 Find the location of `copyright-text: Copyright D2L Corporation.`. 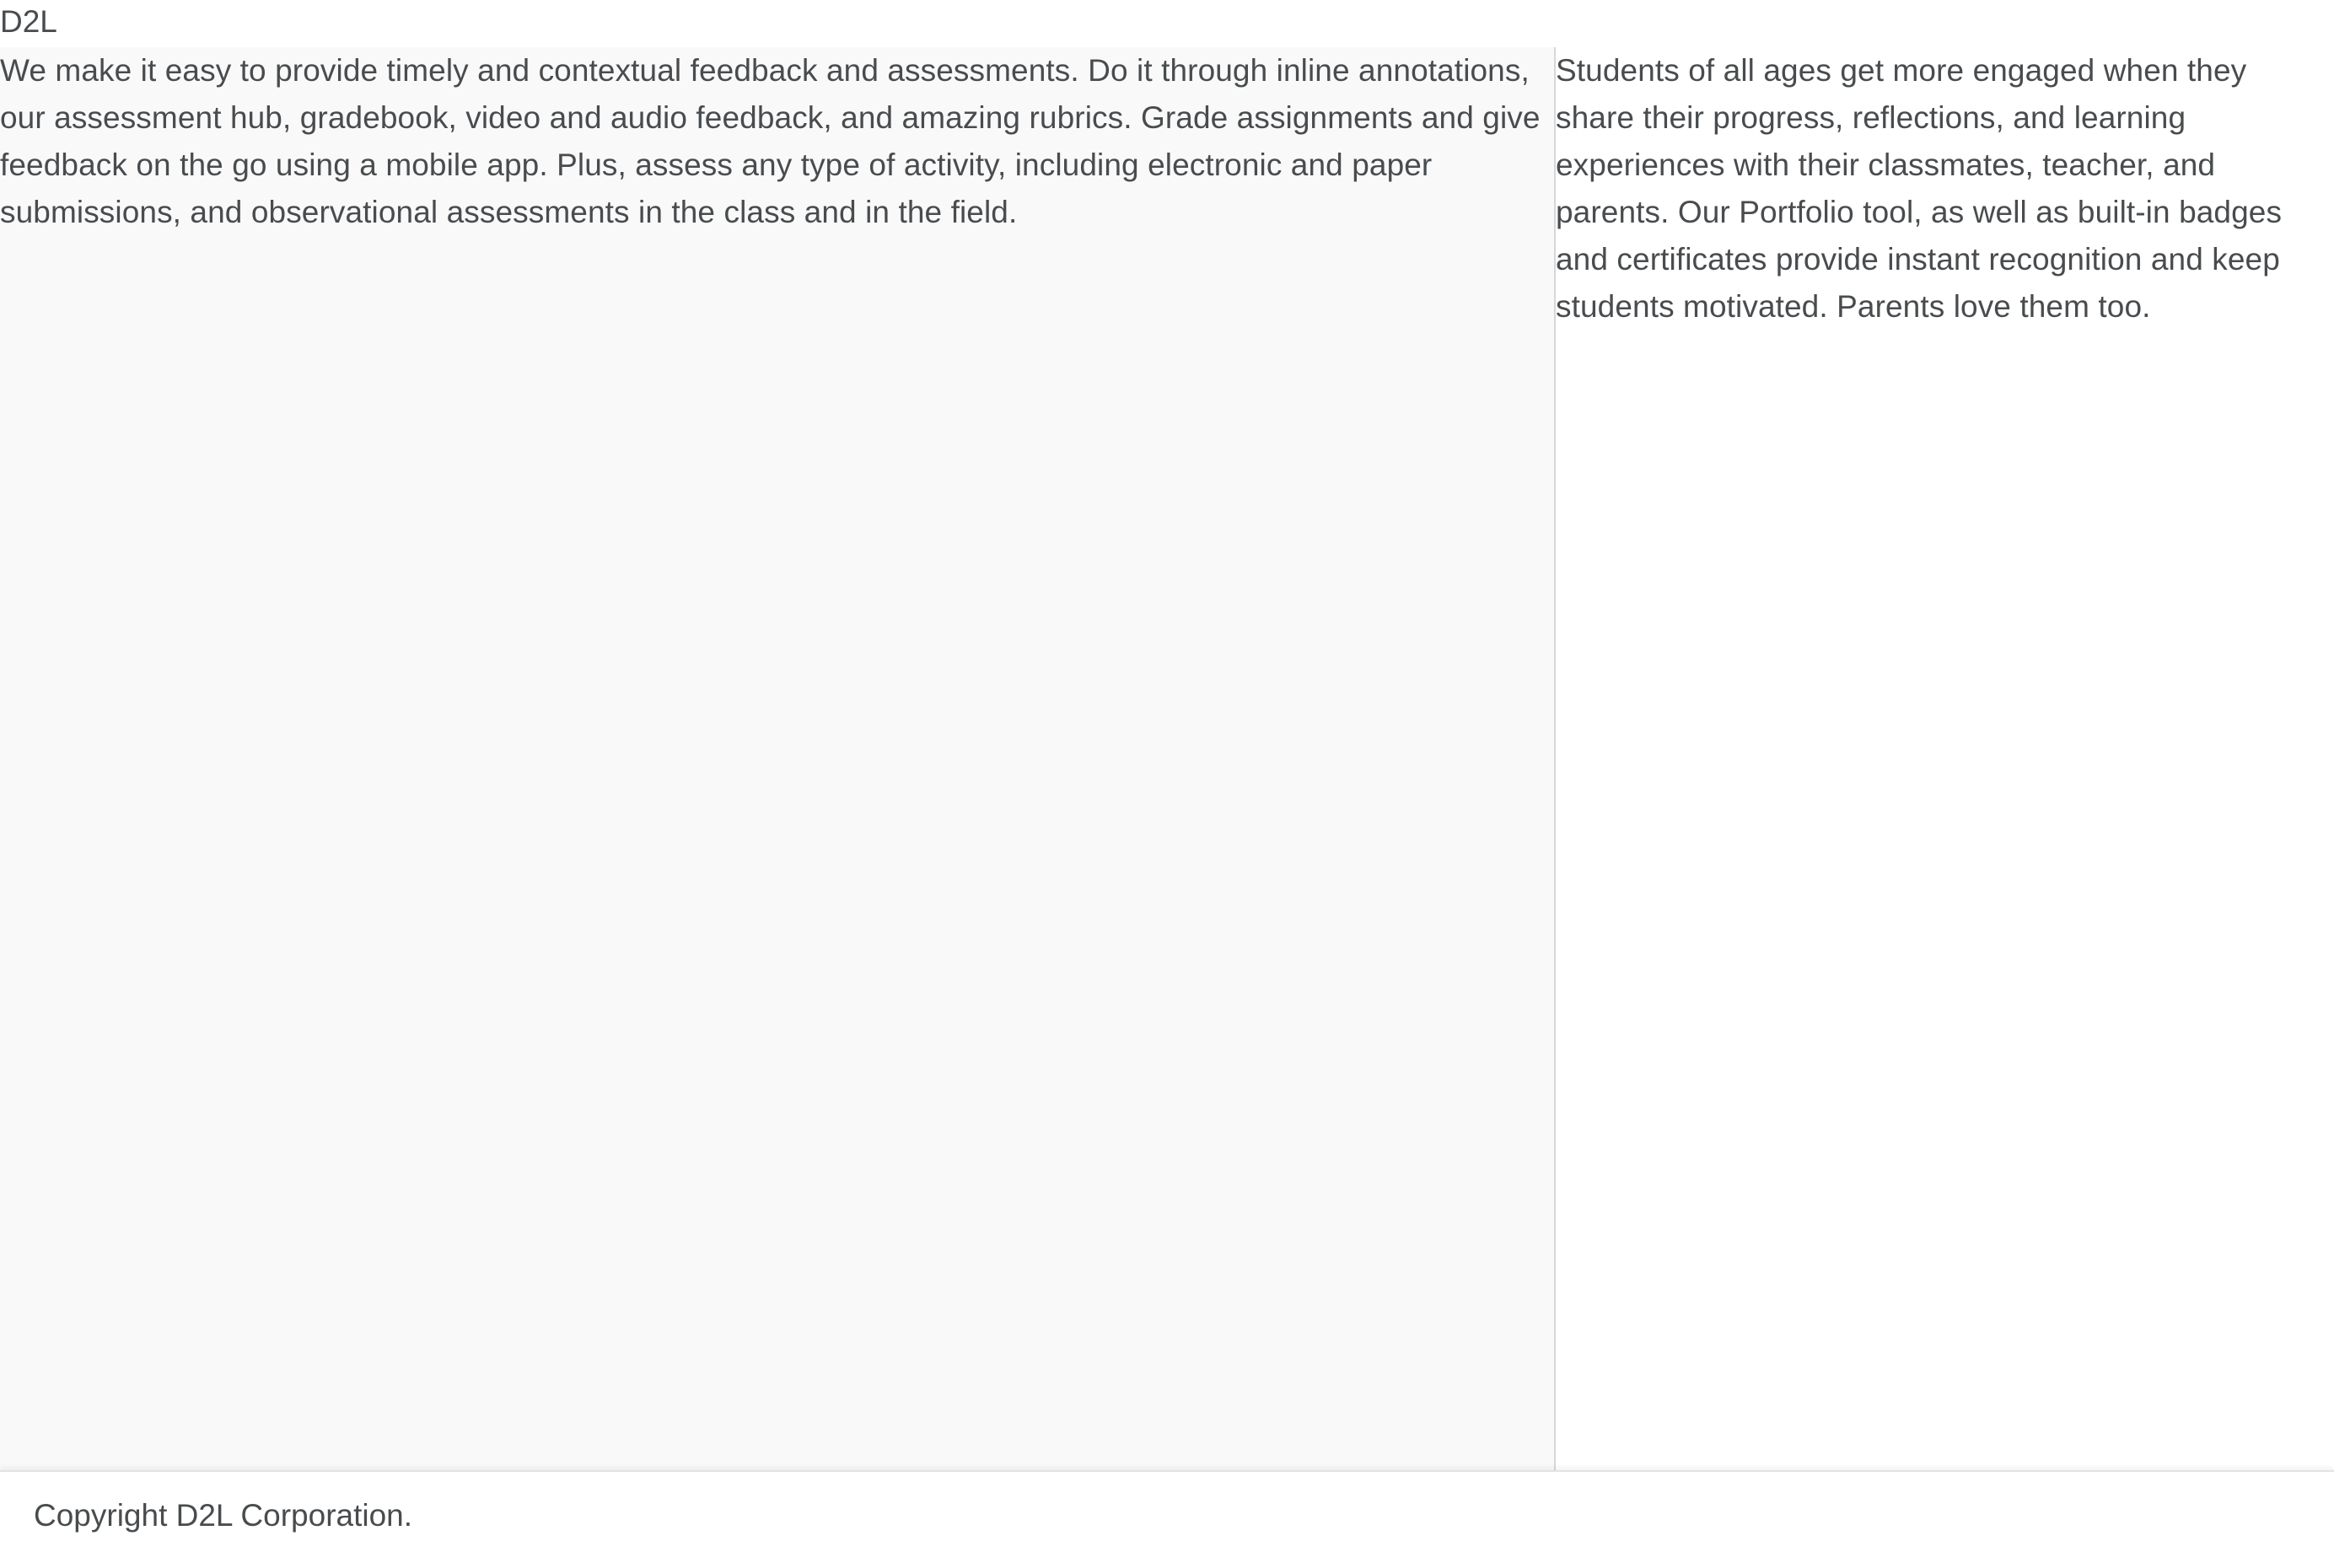

copyright-text: Copyright D2L Corporation. is located at coordinates (224, 1516).